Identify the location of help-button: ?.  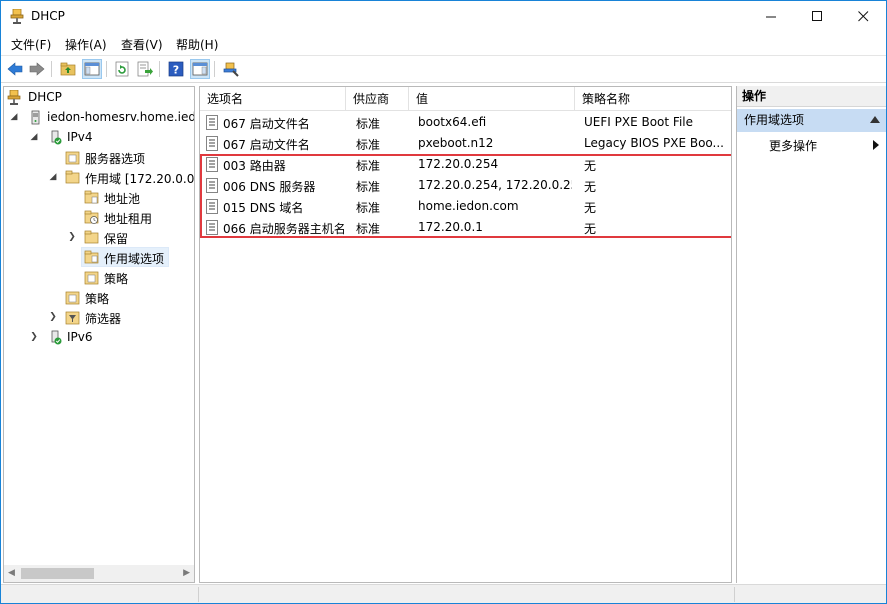
(176, 69).